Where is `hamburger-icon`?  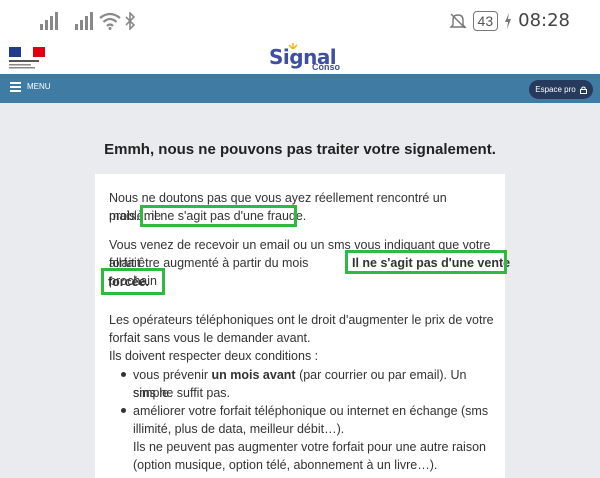
hamburger-icon is located at coordinates (15, 87).